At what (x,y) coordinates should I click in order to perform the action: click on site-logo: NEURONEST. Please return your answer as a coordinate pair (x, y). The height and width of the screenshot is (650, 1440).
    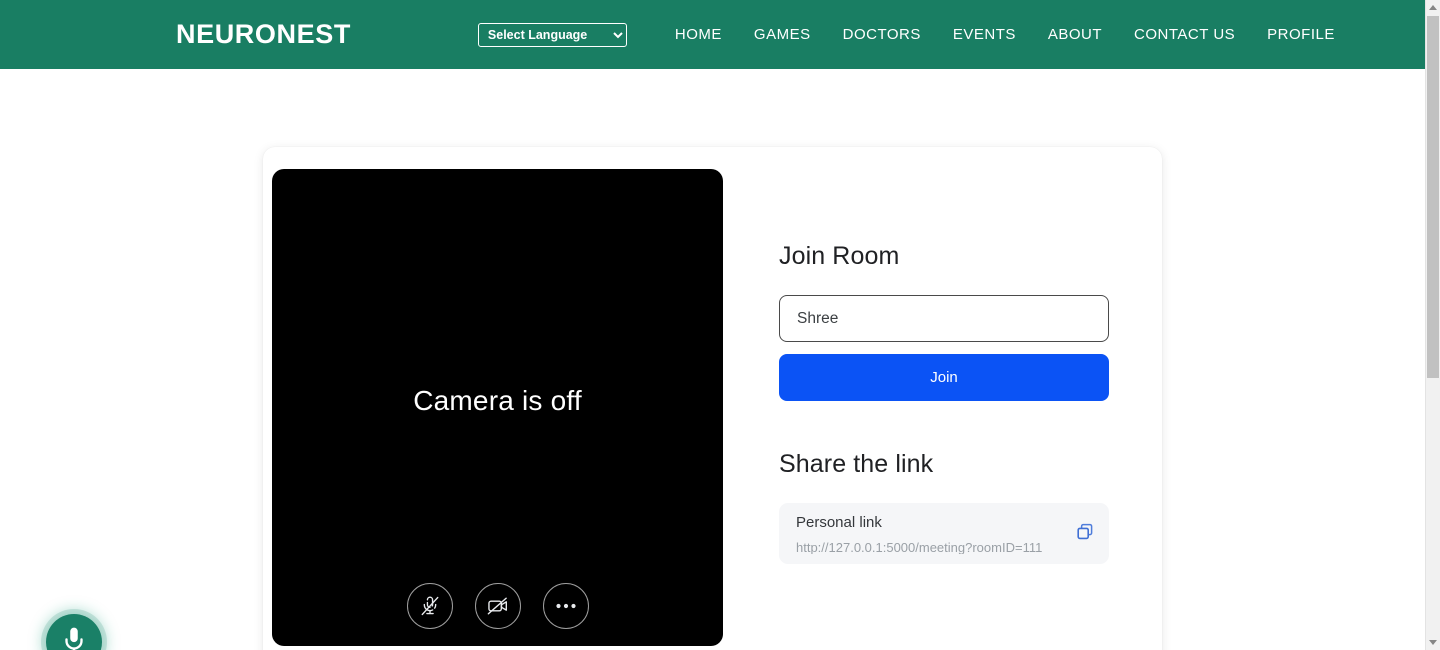
    Looking at the image, I should click on (263, 34).